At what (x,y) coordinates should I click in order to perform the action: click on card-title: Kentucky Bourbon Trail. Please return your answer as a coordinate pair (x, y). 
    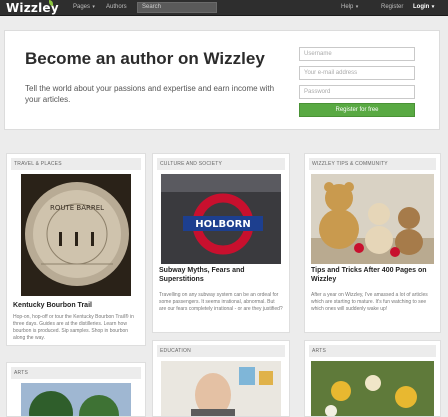
    Looking at the image, I should click on (52, 305).